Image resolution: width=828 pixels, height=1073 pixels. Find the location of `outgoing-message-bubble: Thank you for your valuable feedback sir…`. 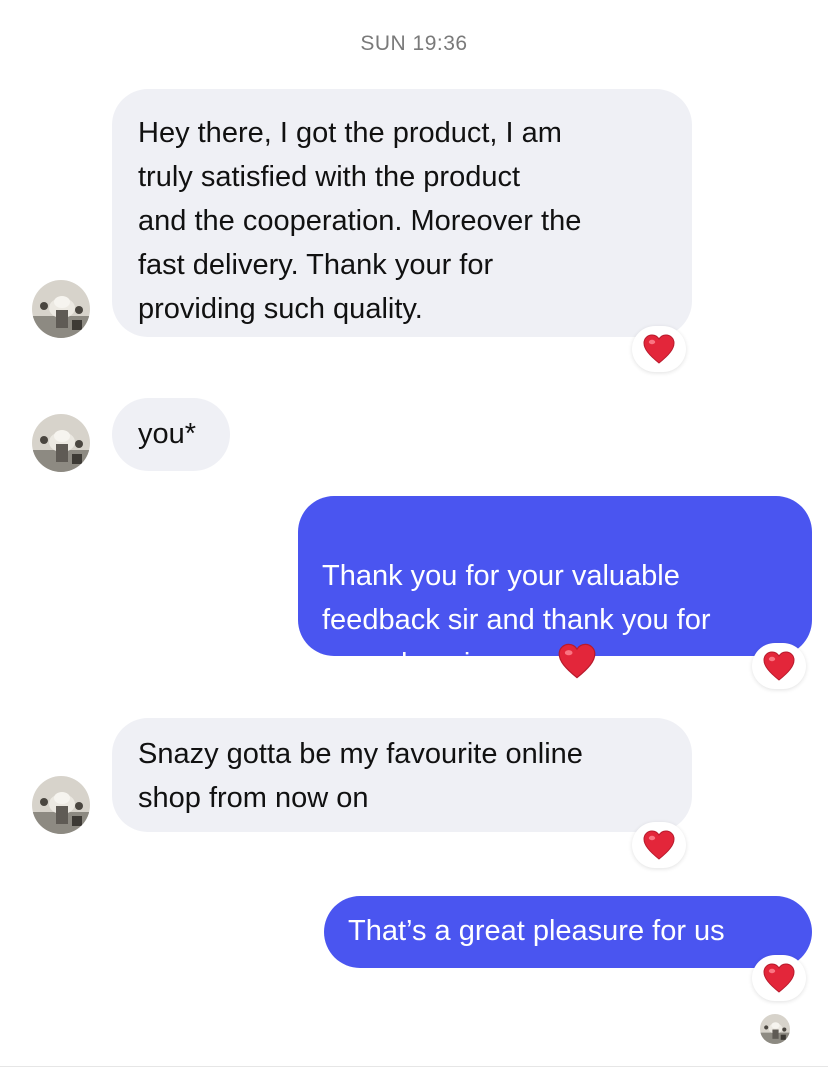

outgoing-message-bubble: Thank you for your valuable feedback sir… is located at coordinates (555, 588).